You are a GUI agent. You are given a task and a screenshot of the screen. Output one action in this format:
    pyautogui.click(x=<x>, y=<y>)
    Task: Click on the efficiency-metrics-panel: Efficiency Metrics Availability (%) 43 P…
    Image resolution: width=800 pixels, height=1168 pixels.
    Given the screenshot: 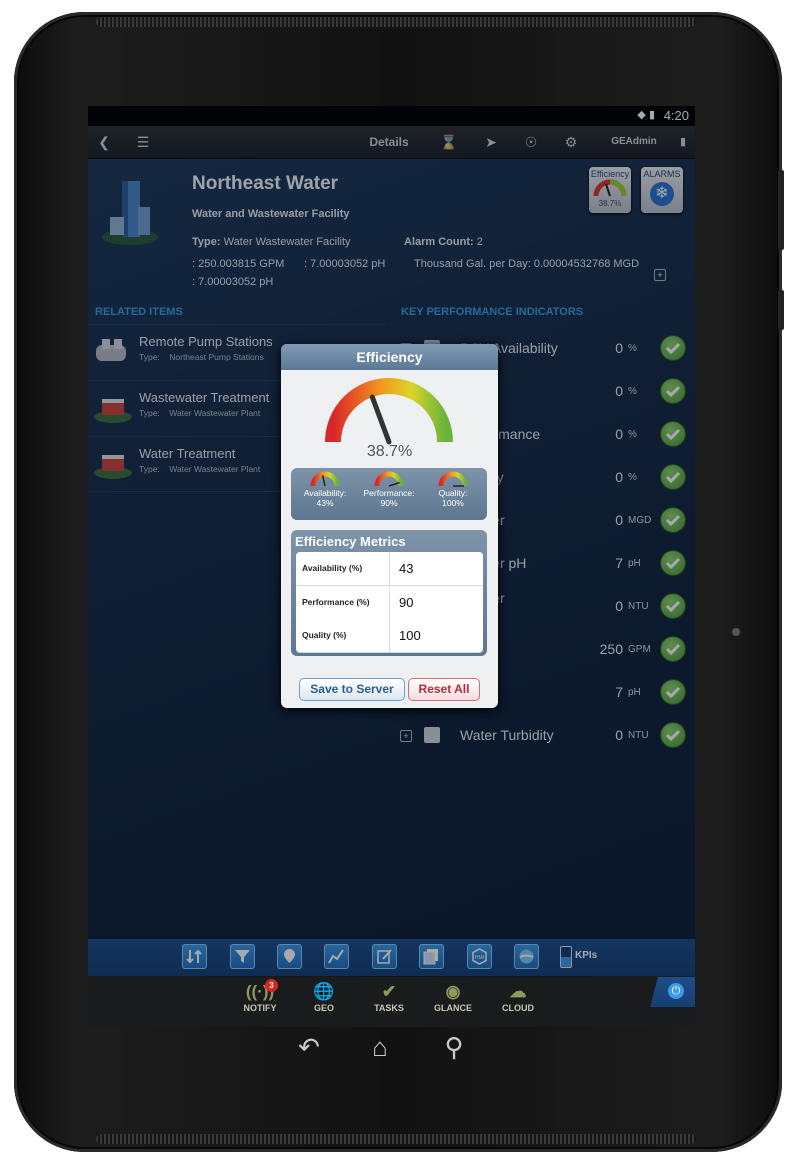 What is the action you would take?
    pyautogui.click(x=389, y=593)
    